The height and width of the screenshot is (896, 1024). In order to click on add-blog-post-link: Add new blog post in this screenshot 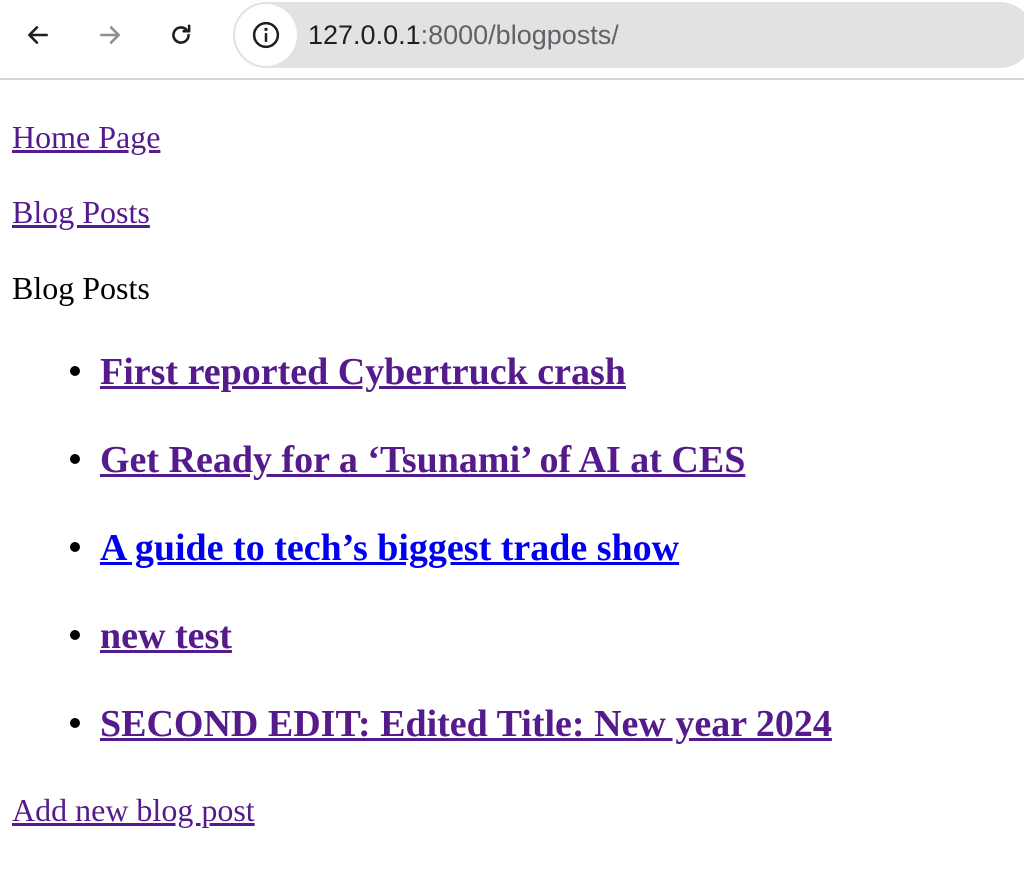, I will do `click(133, 810)`.